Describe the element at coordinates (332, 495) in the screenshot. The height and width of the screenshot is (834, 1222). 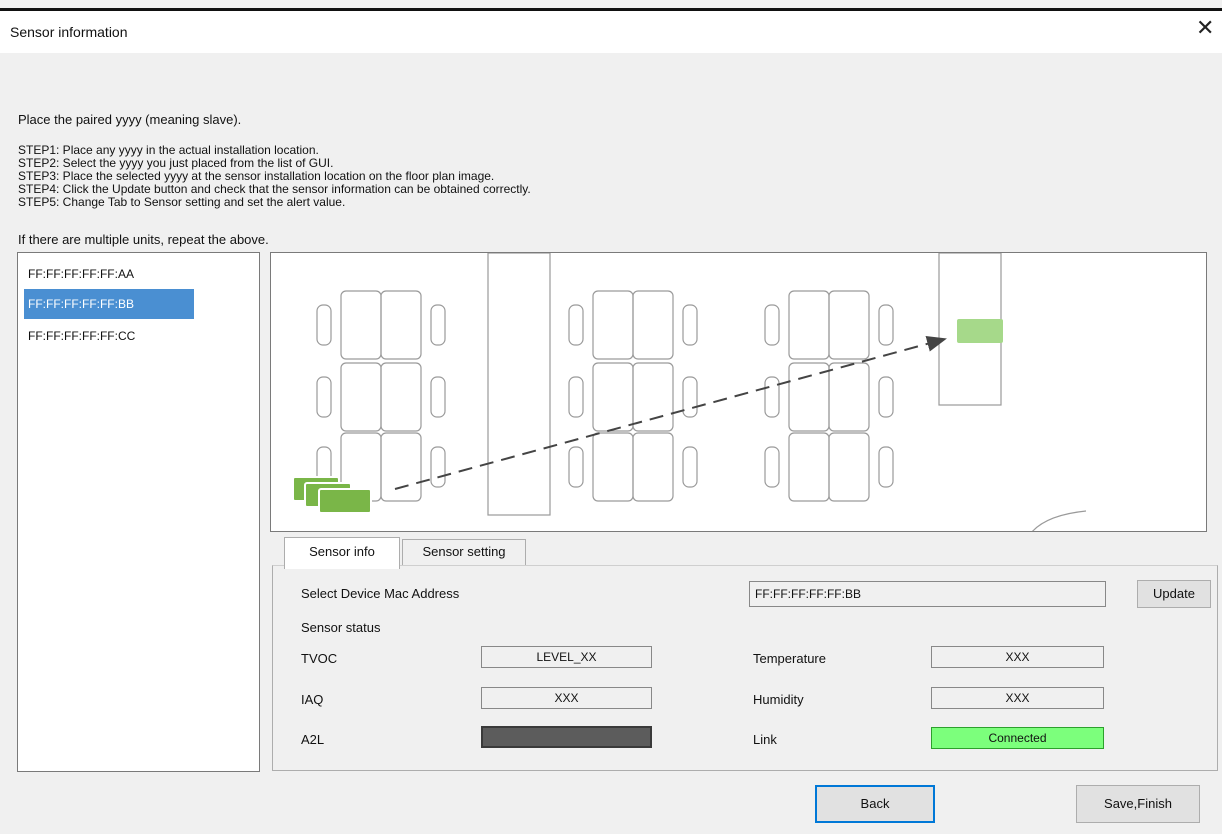
I see `sensor-stack-icon` at that location.